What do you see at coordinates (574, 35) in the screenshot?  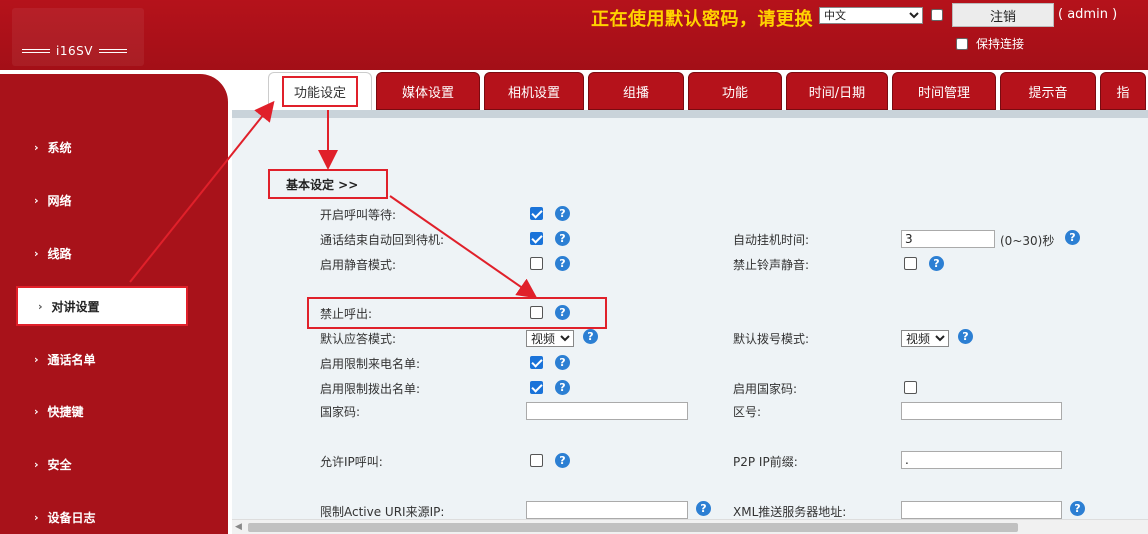 I see `top-header: i16SV 正在使用默认密码，请更换 中文 注销 ( admin ) 保持连接` at bounding box center [574, 35].